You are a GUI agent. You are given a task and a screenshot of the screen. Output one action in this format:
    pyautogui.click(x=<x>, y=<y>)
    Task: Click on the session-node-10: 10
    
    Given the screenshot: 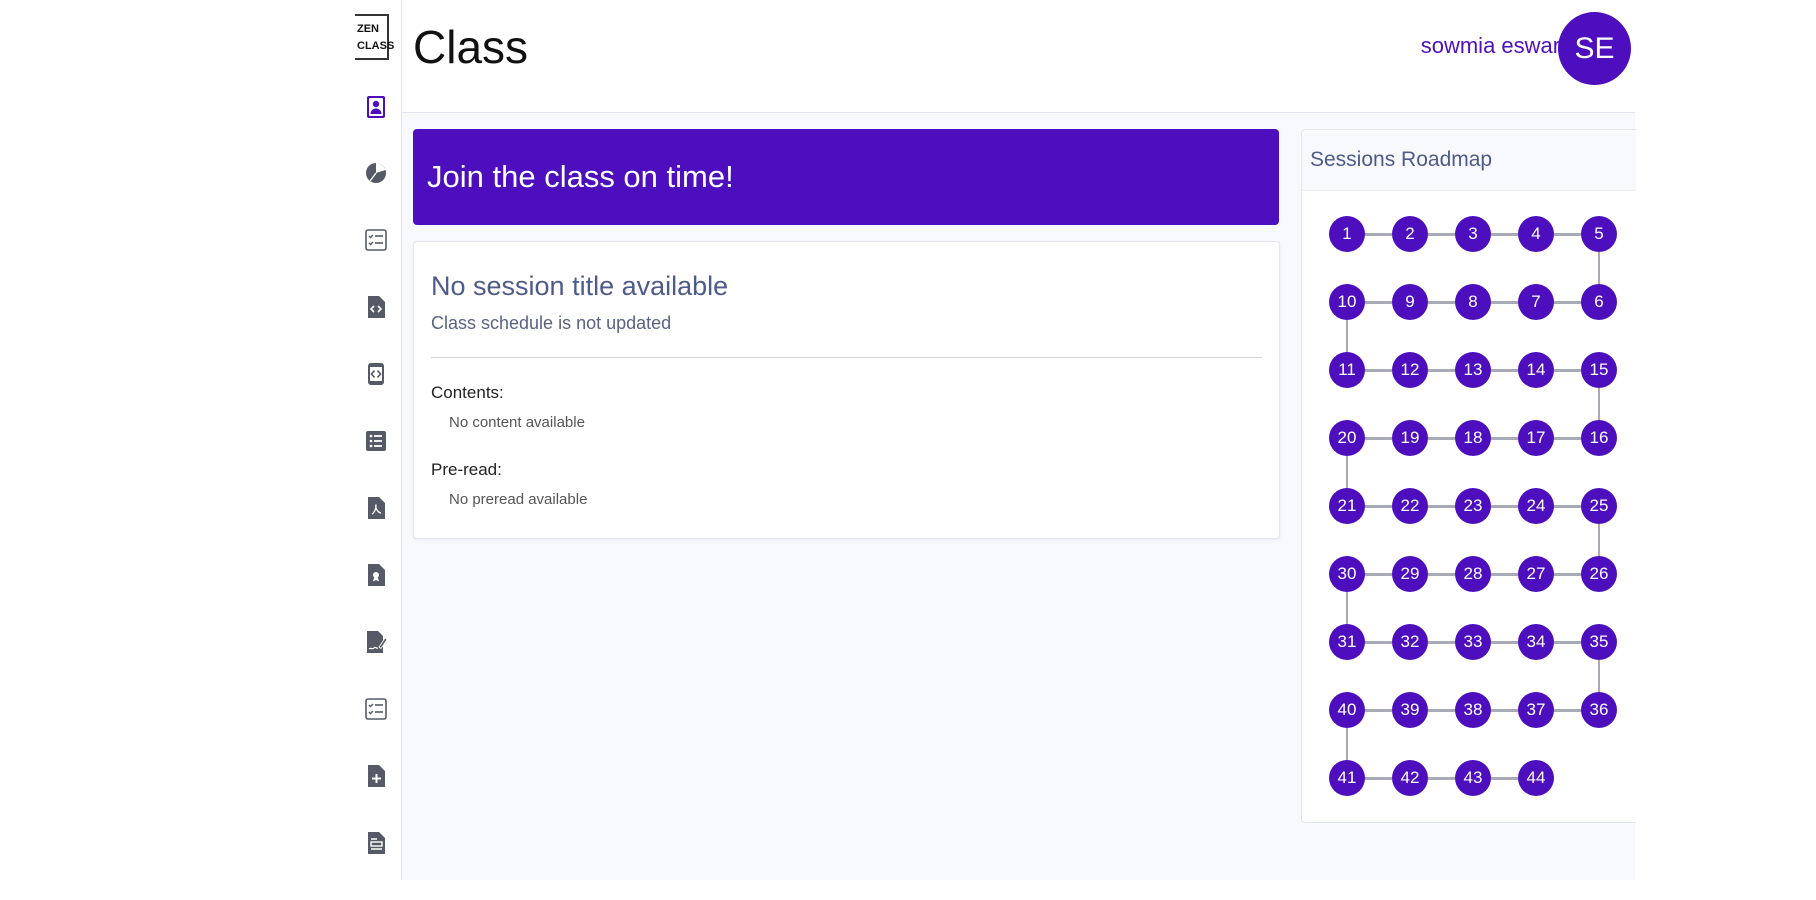 What is the action you would take?
    pyautogui.click(x=1347, y=302)
    